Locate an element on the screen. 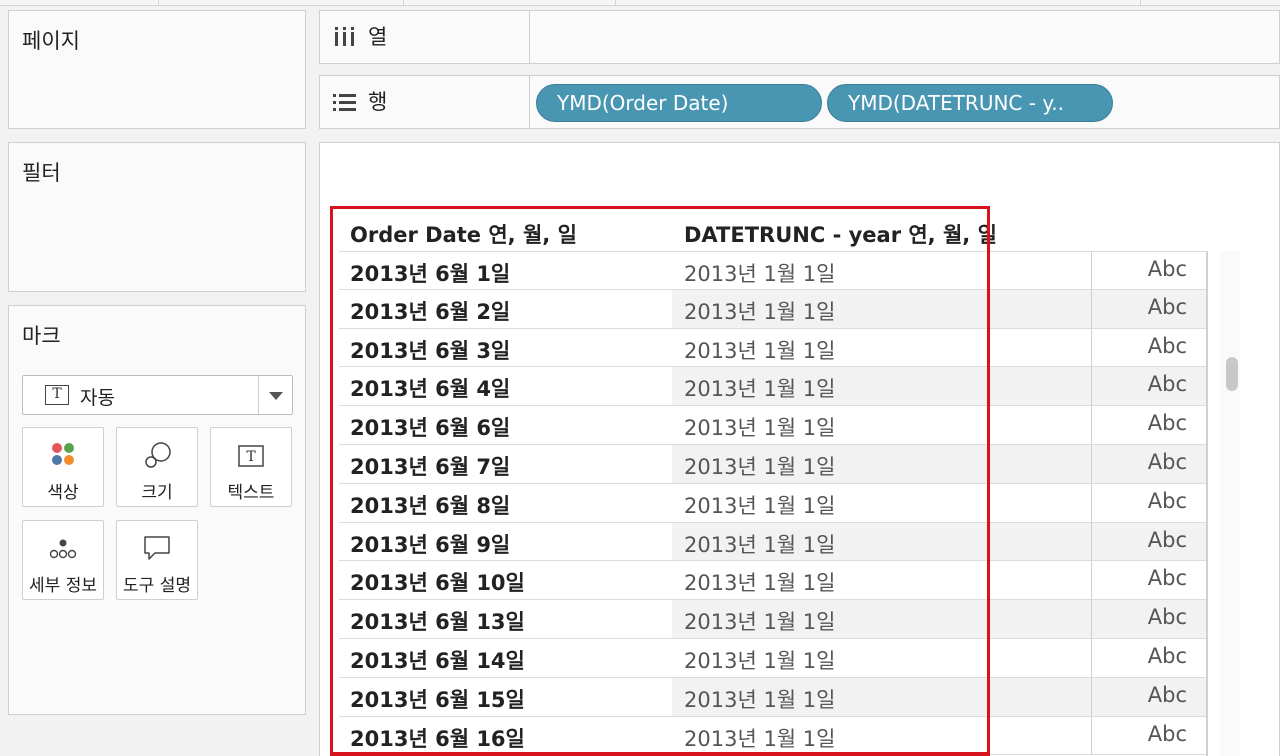  scrollbar-thumb is located at coordinates (1232, 374).